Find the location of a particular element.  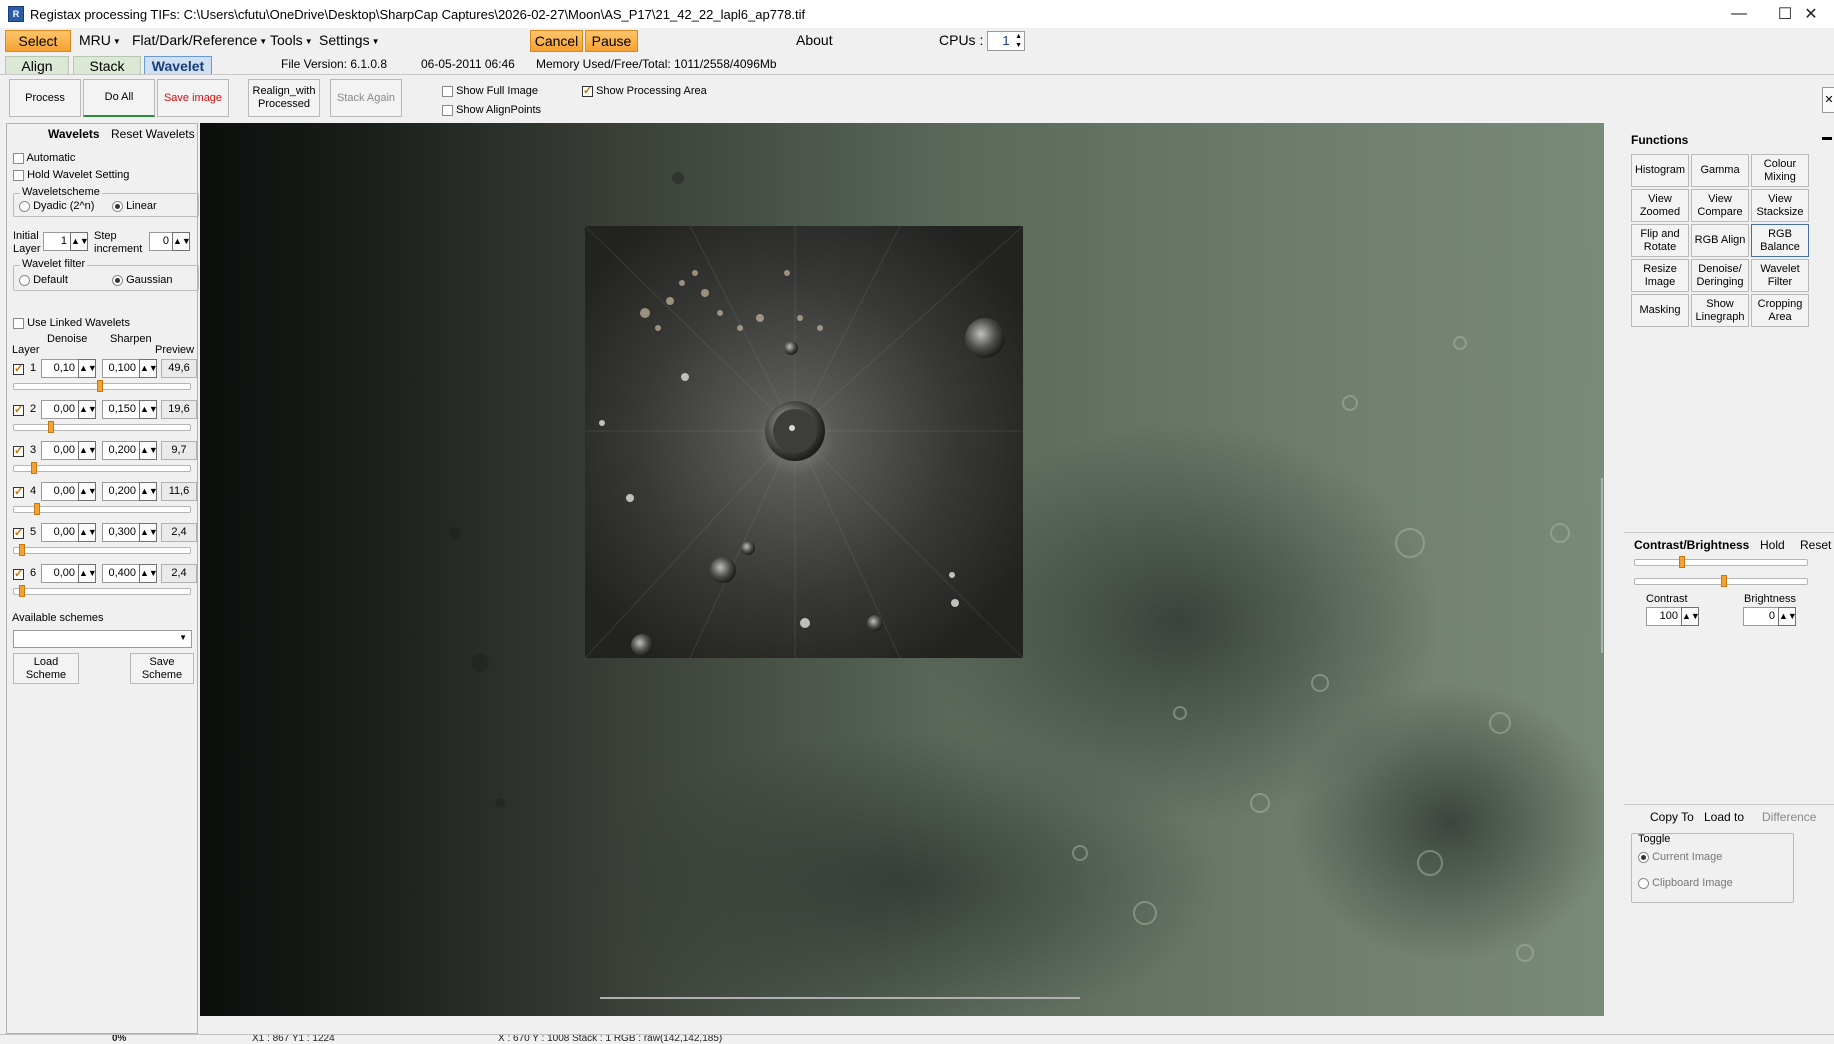

collapse-icon: ▬ is located at coordinates (1827, 137).